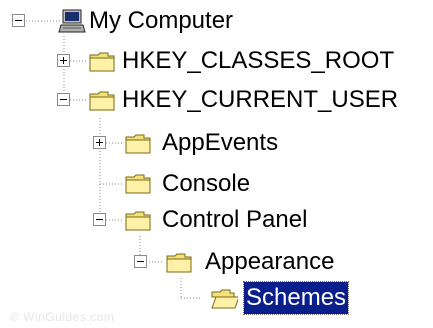 The height and width of the screenshot is (328, 433). What do you see at coordinates (62, 317) in the screenshot?
I see `watermark-text: © WinGuides.com` at bounding box center [62, 317].